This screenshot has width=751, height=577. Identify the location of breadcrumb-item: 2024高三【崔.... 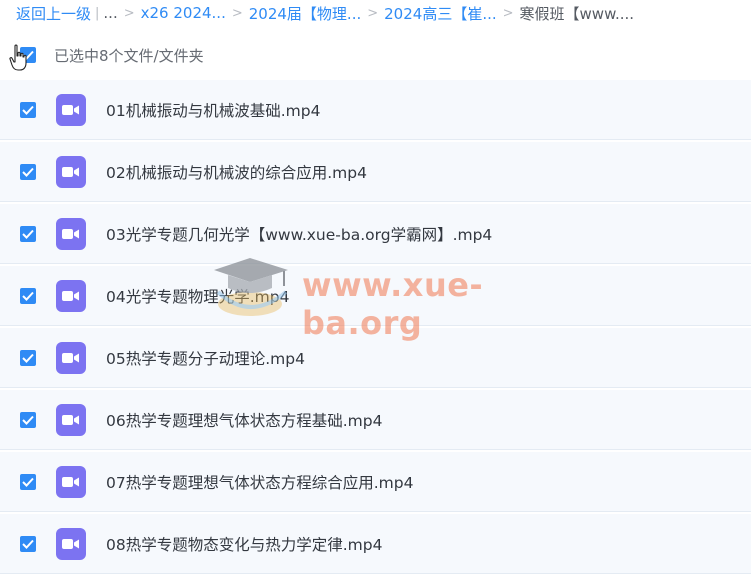
(440, 13).